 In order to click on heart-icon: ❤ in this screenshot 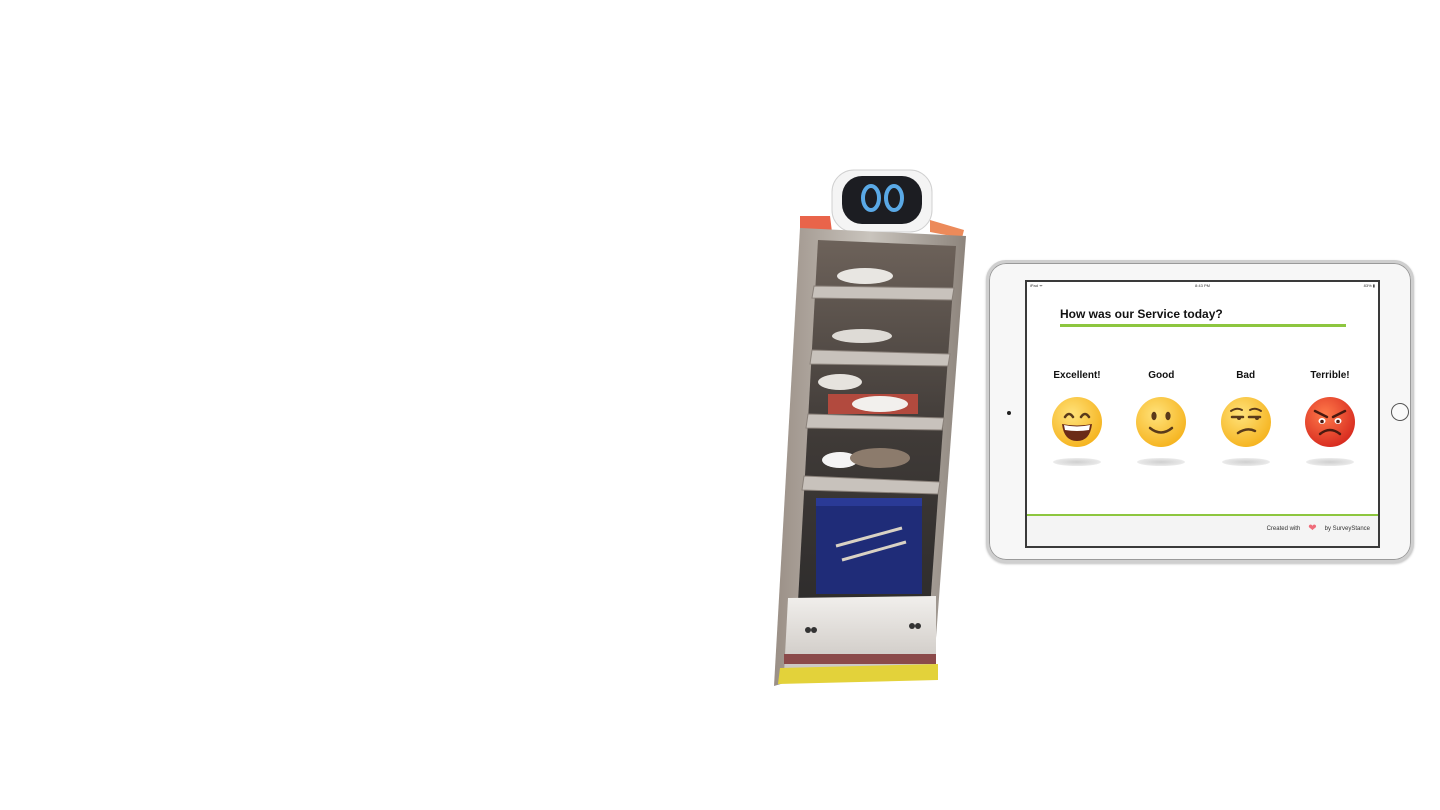, I will do `click(1312, 528)`.